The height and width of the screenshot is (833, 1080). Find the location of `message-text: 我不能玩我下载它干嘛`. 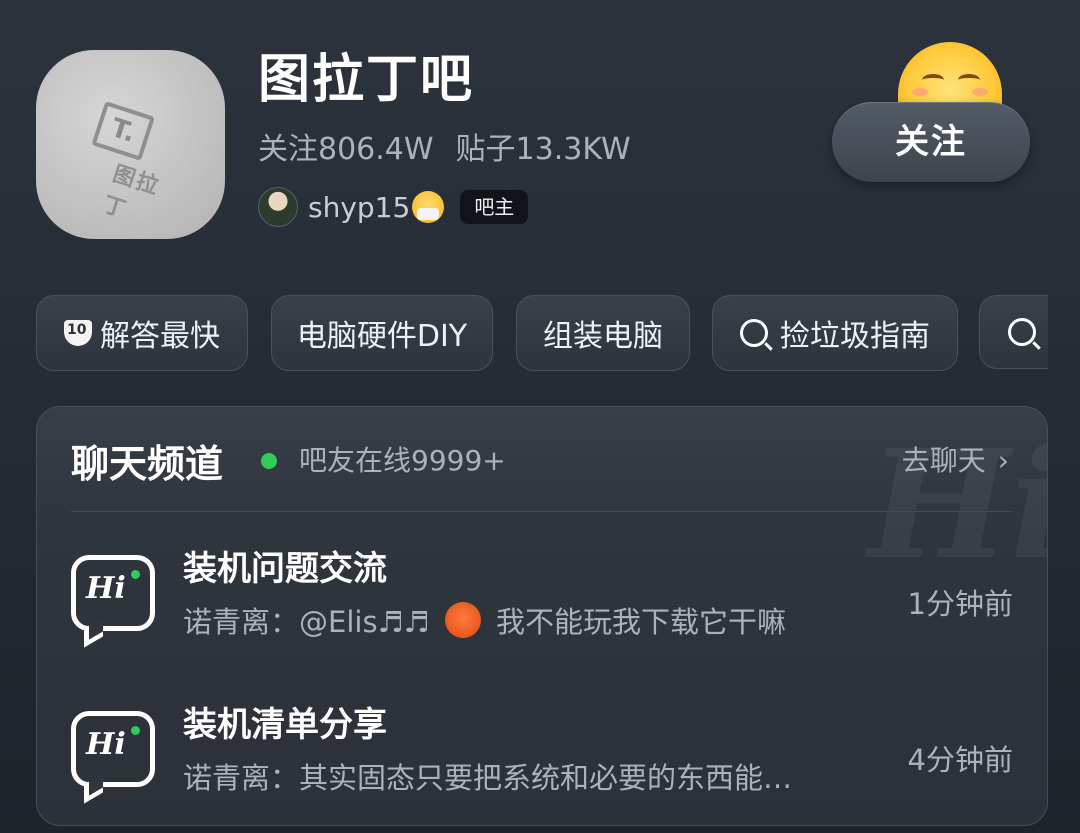

message-text: 我不能玩我下载它干嘛 is located at coordinates (640, 622).